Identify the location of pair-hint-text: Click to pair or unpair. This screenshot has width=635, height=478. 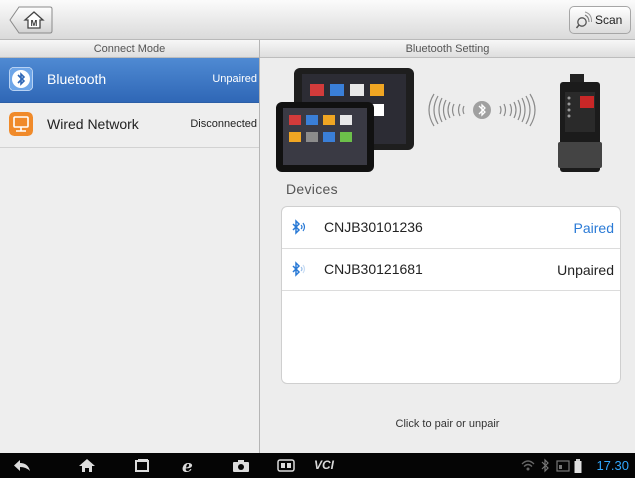
(447, 424).